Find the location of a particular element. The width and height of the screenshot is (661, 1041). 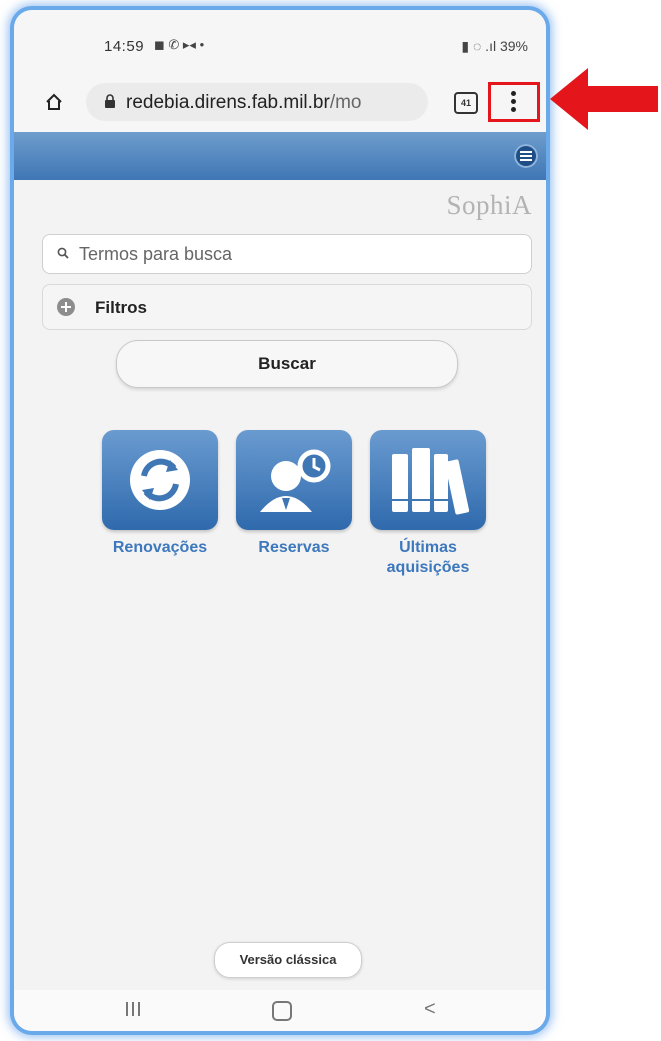

sophia-logo: SophiA is located at coordinates (489, 205).